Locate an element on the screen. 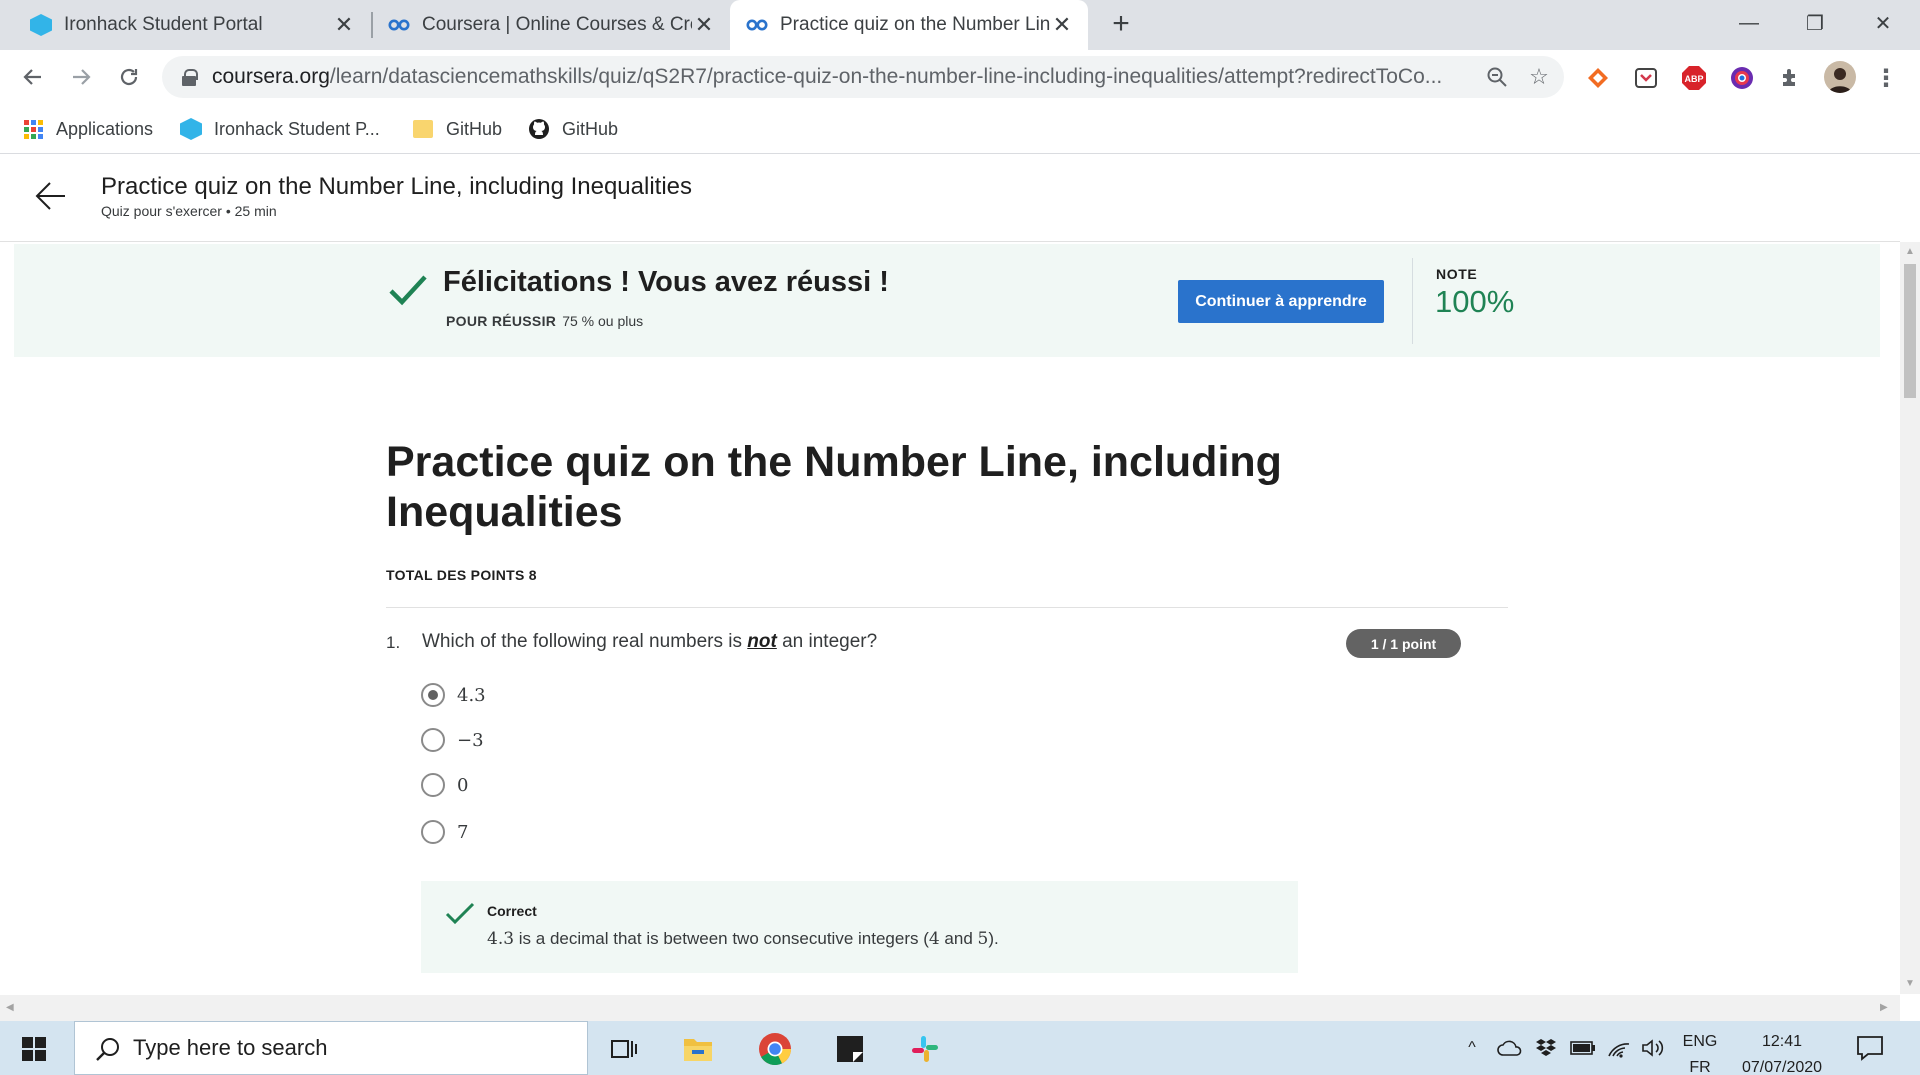  scroll-down-icon: ▼ is located at coordinates (1910, 983).